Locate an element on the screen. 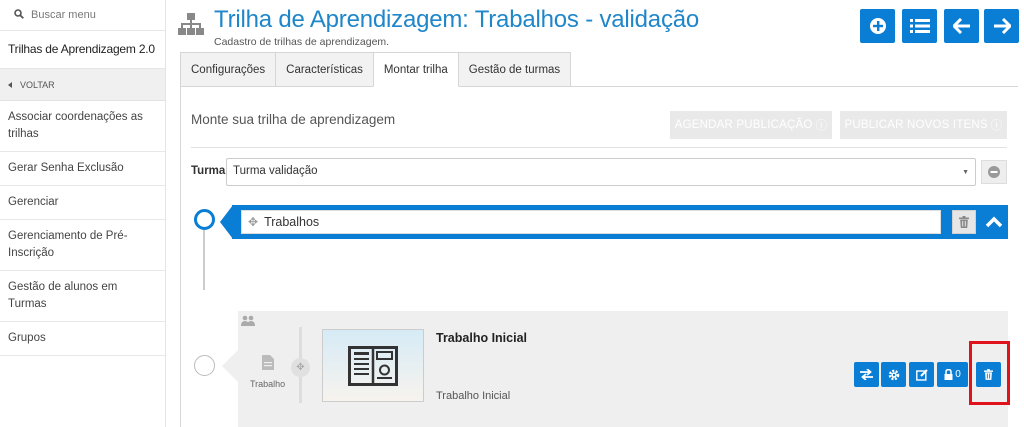 The height and width of the screenshot is (427, 1024). sidebar-item-associar: Associar coordenações as trilhas is located at coordinates (82, 126).